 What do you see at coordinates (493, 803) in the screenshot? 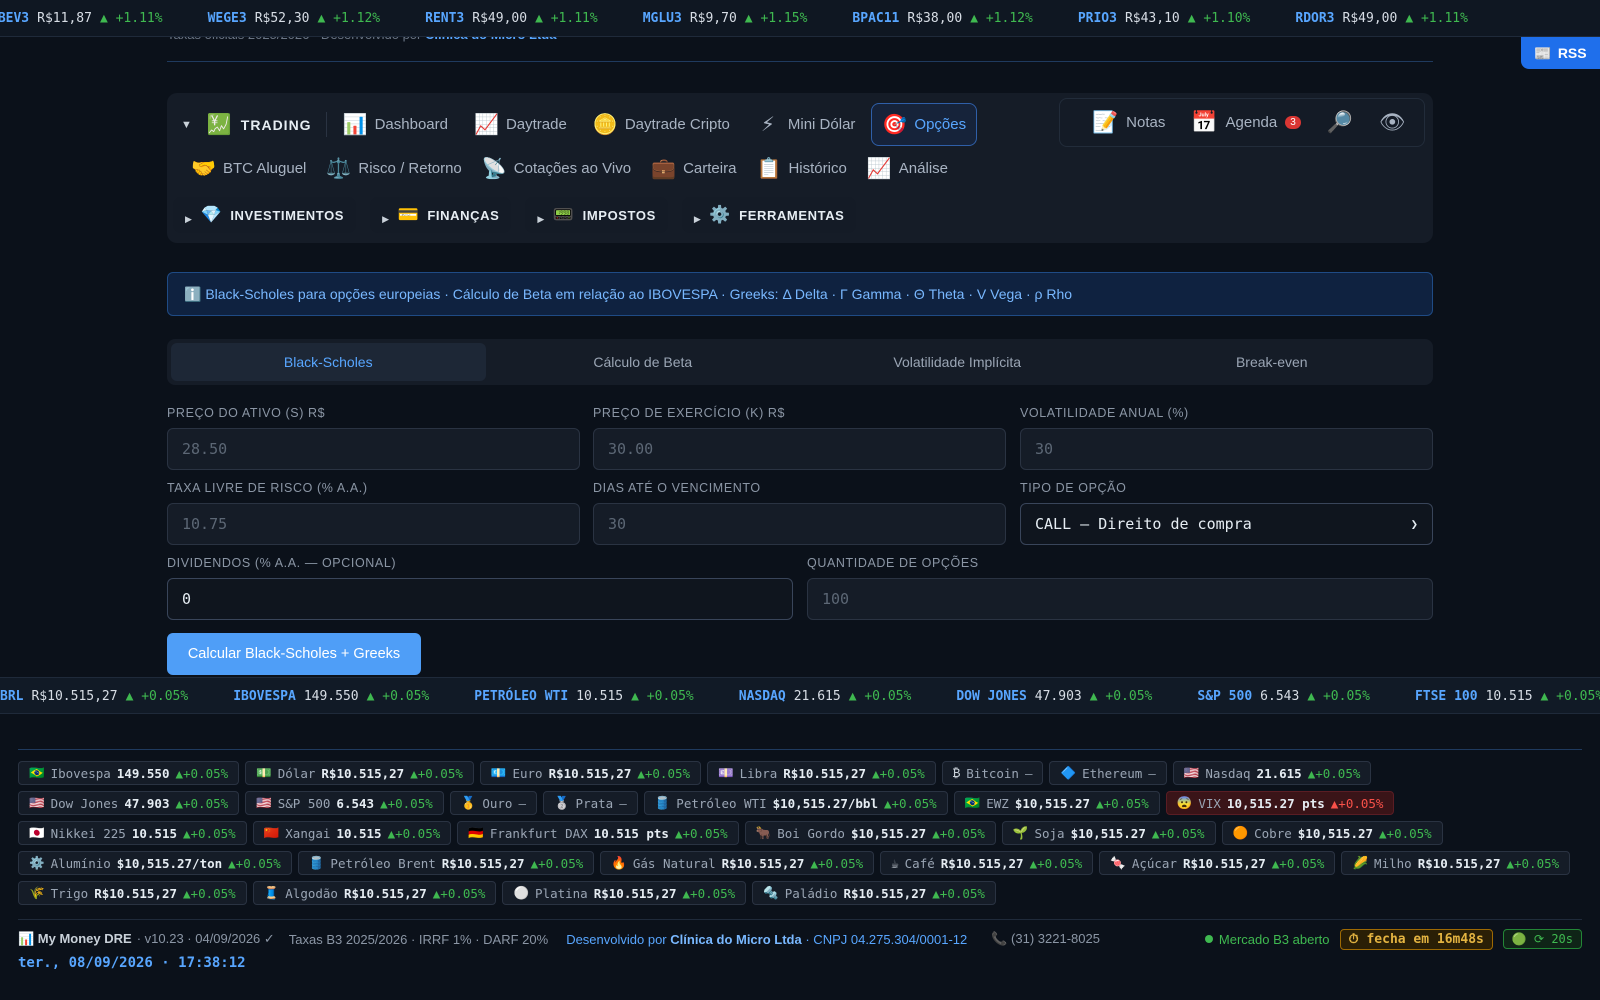
I see `market-chip: 🥇 Ouro —` at bounding box center [493, 803].